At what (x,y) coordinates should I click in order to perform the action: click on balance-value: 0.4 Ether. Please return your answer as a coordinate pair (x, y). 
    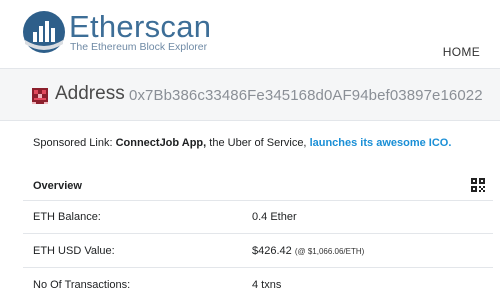
    Looking at the image, I should click on (274, 217).